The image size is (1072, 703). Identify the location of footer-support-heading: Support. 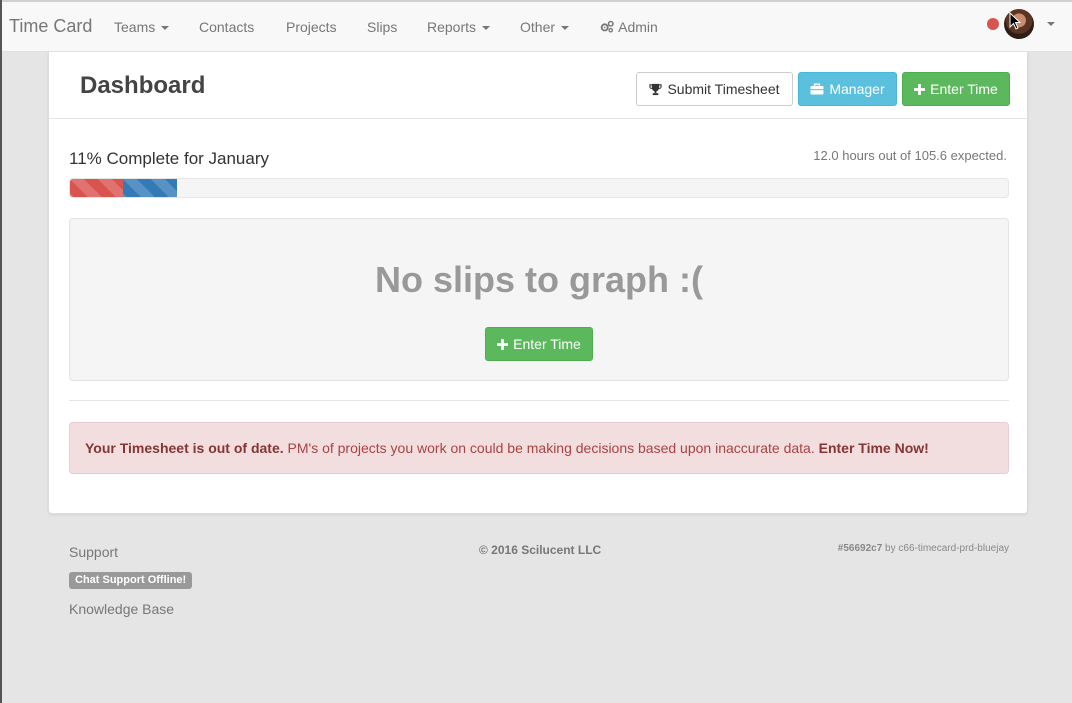
(94, 552).